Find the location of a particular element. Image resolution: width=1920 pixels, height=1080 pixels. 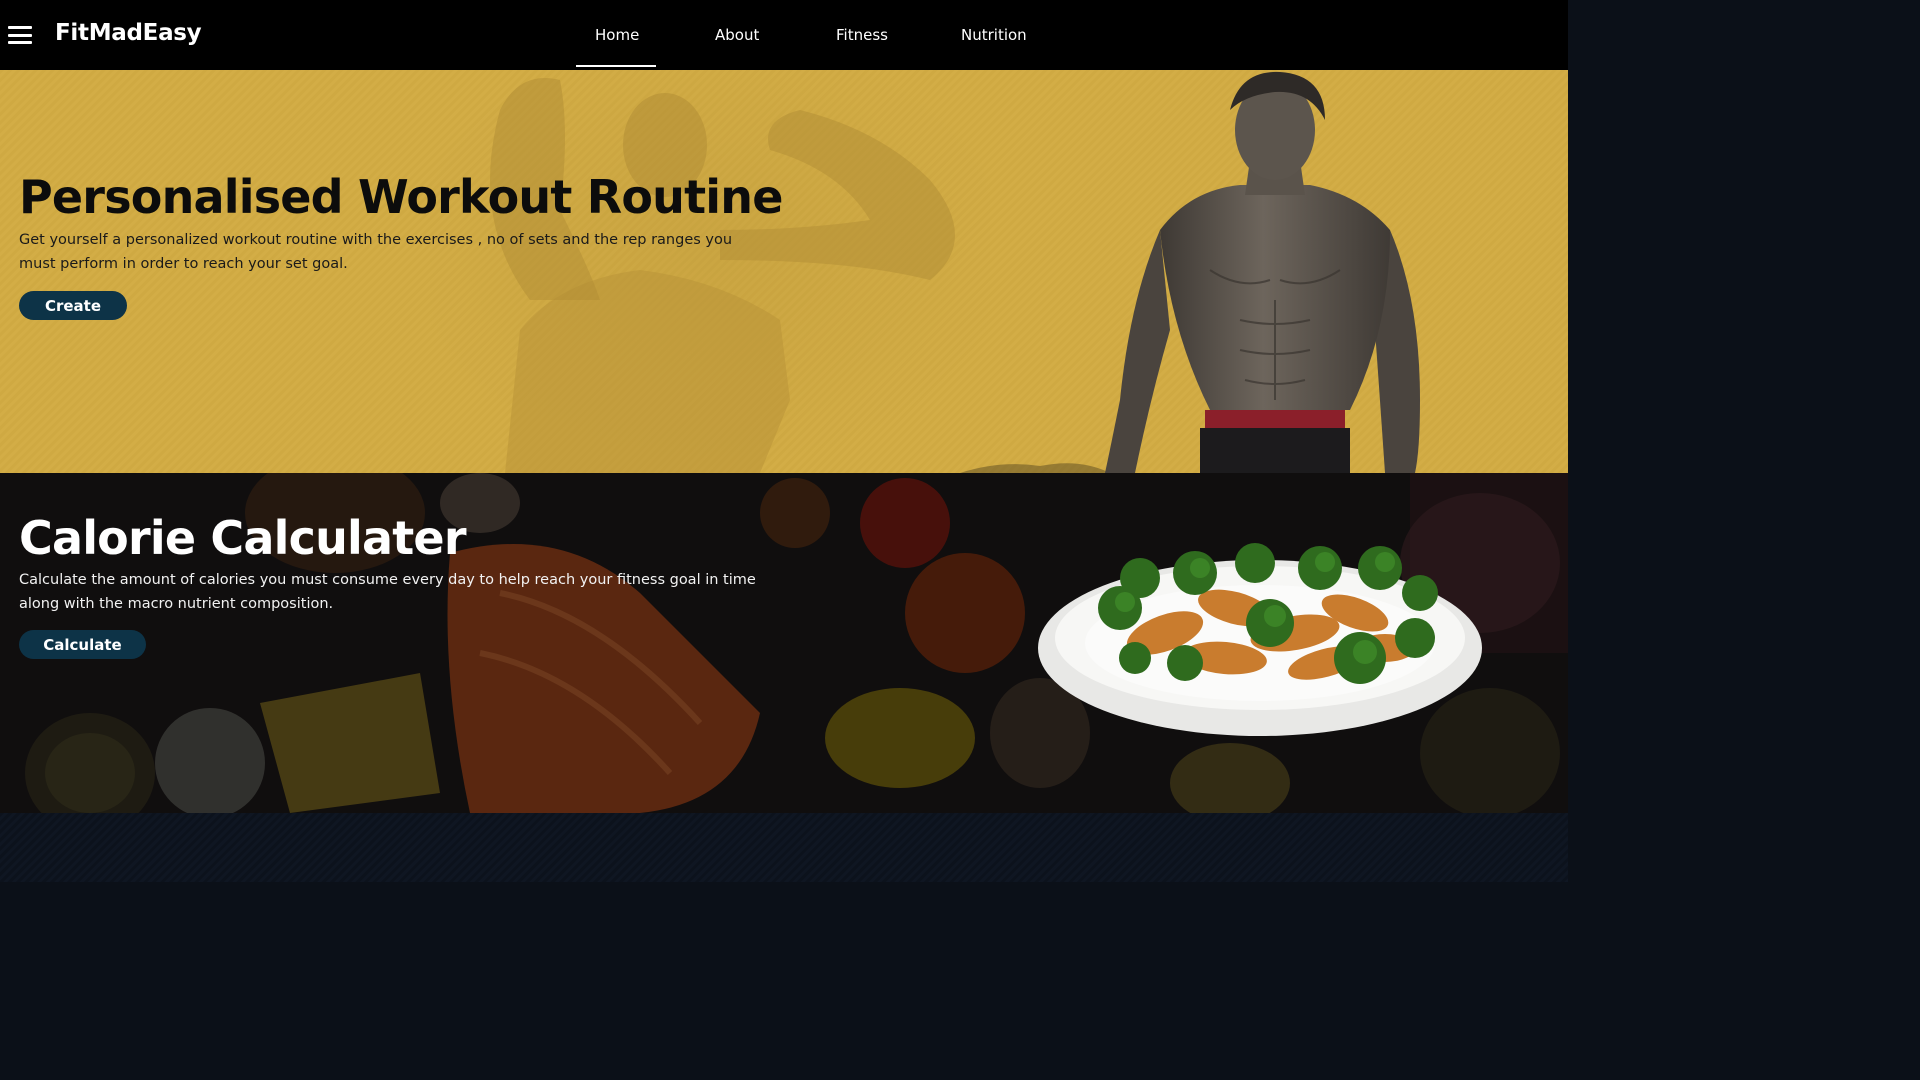

hamburger-menu-icon is located at coordinates (20, 35).